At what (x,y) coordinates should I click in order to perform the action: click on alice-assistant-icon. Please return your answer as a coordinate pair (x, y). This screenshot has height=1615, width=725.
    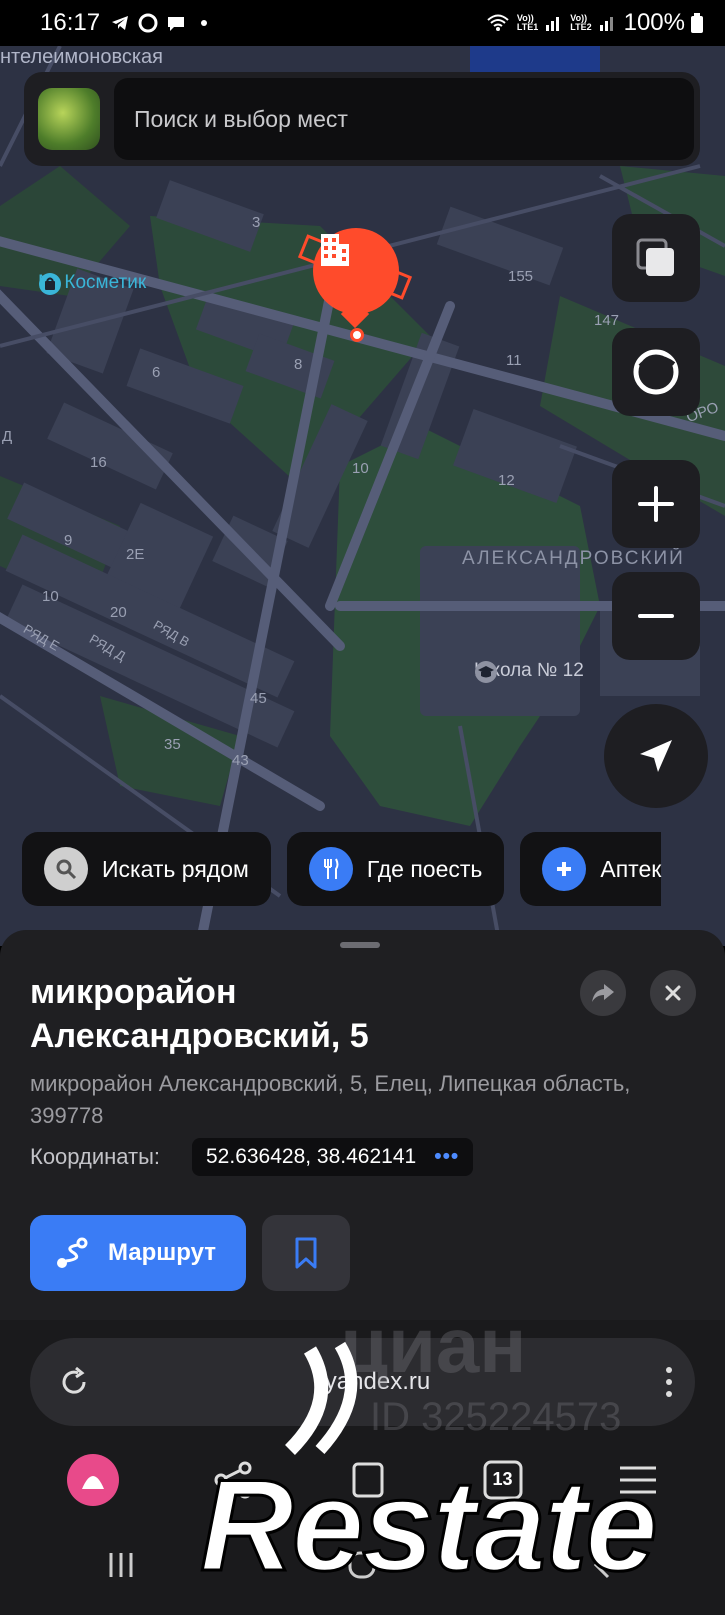
    Looking at the image, I should click on (93, 1480).